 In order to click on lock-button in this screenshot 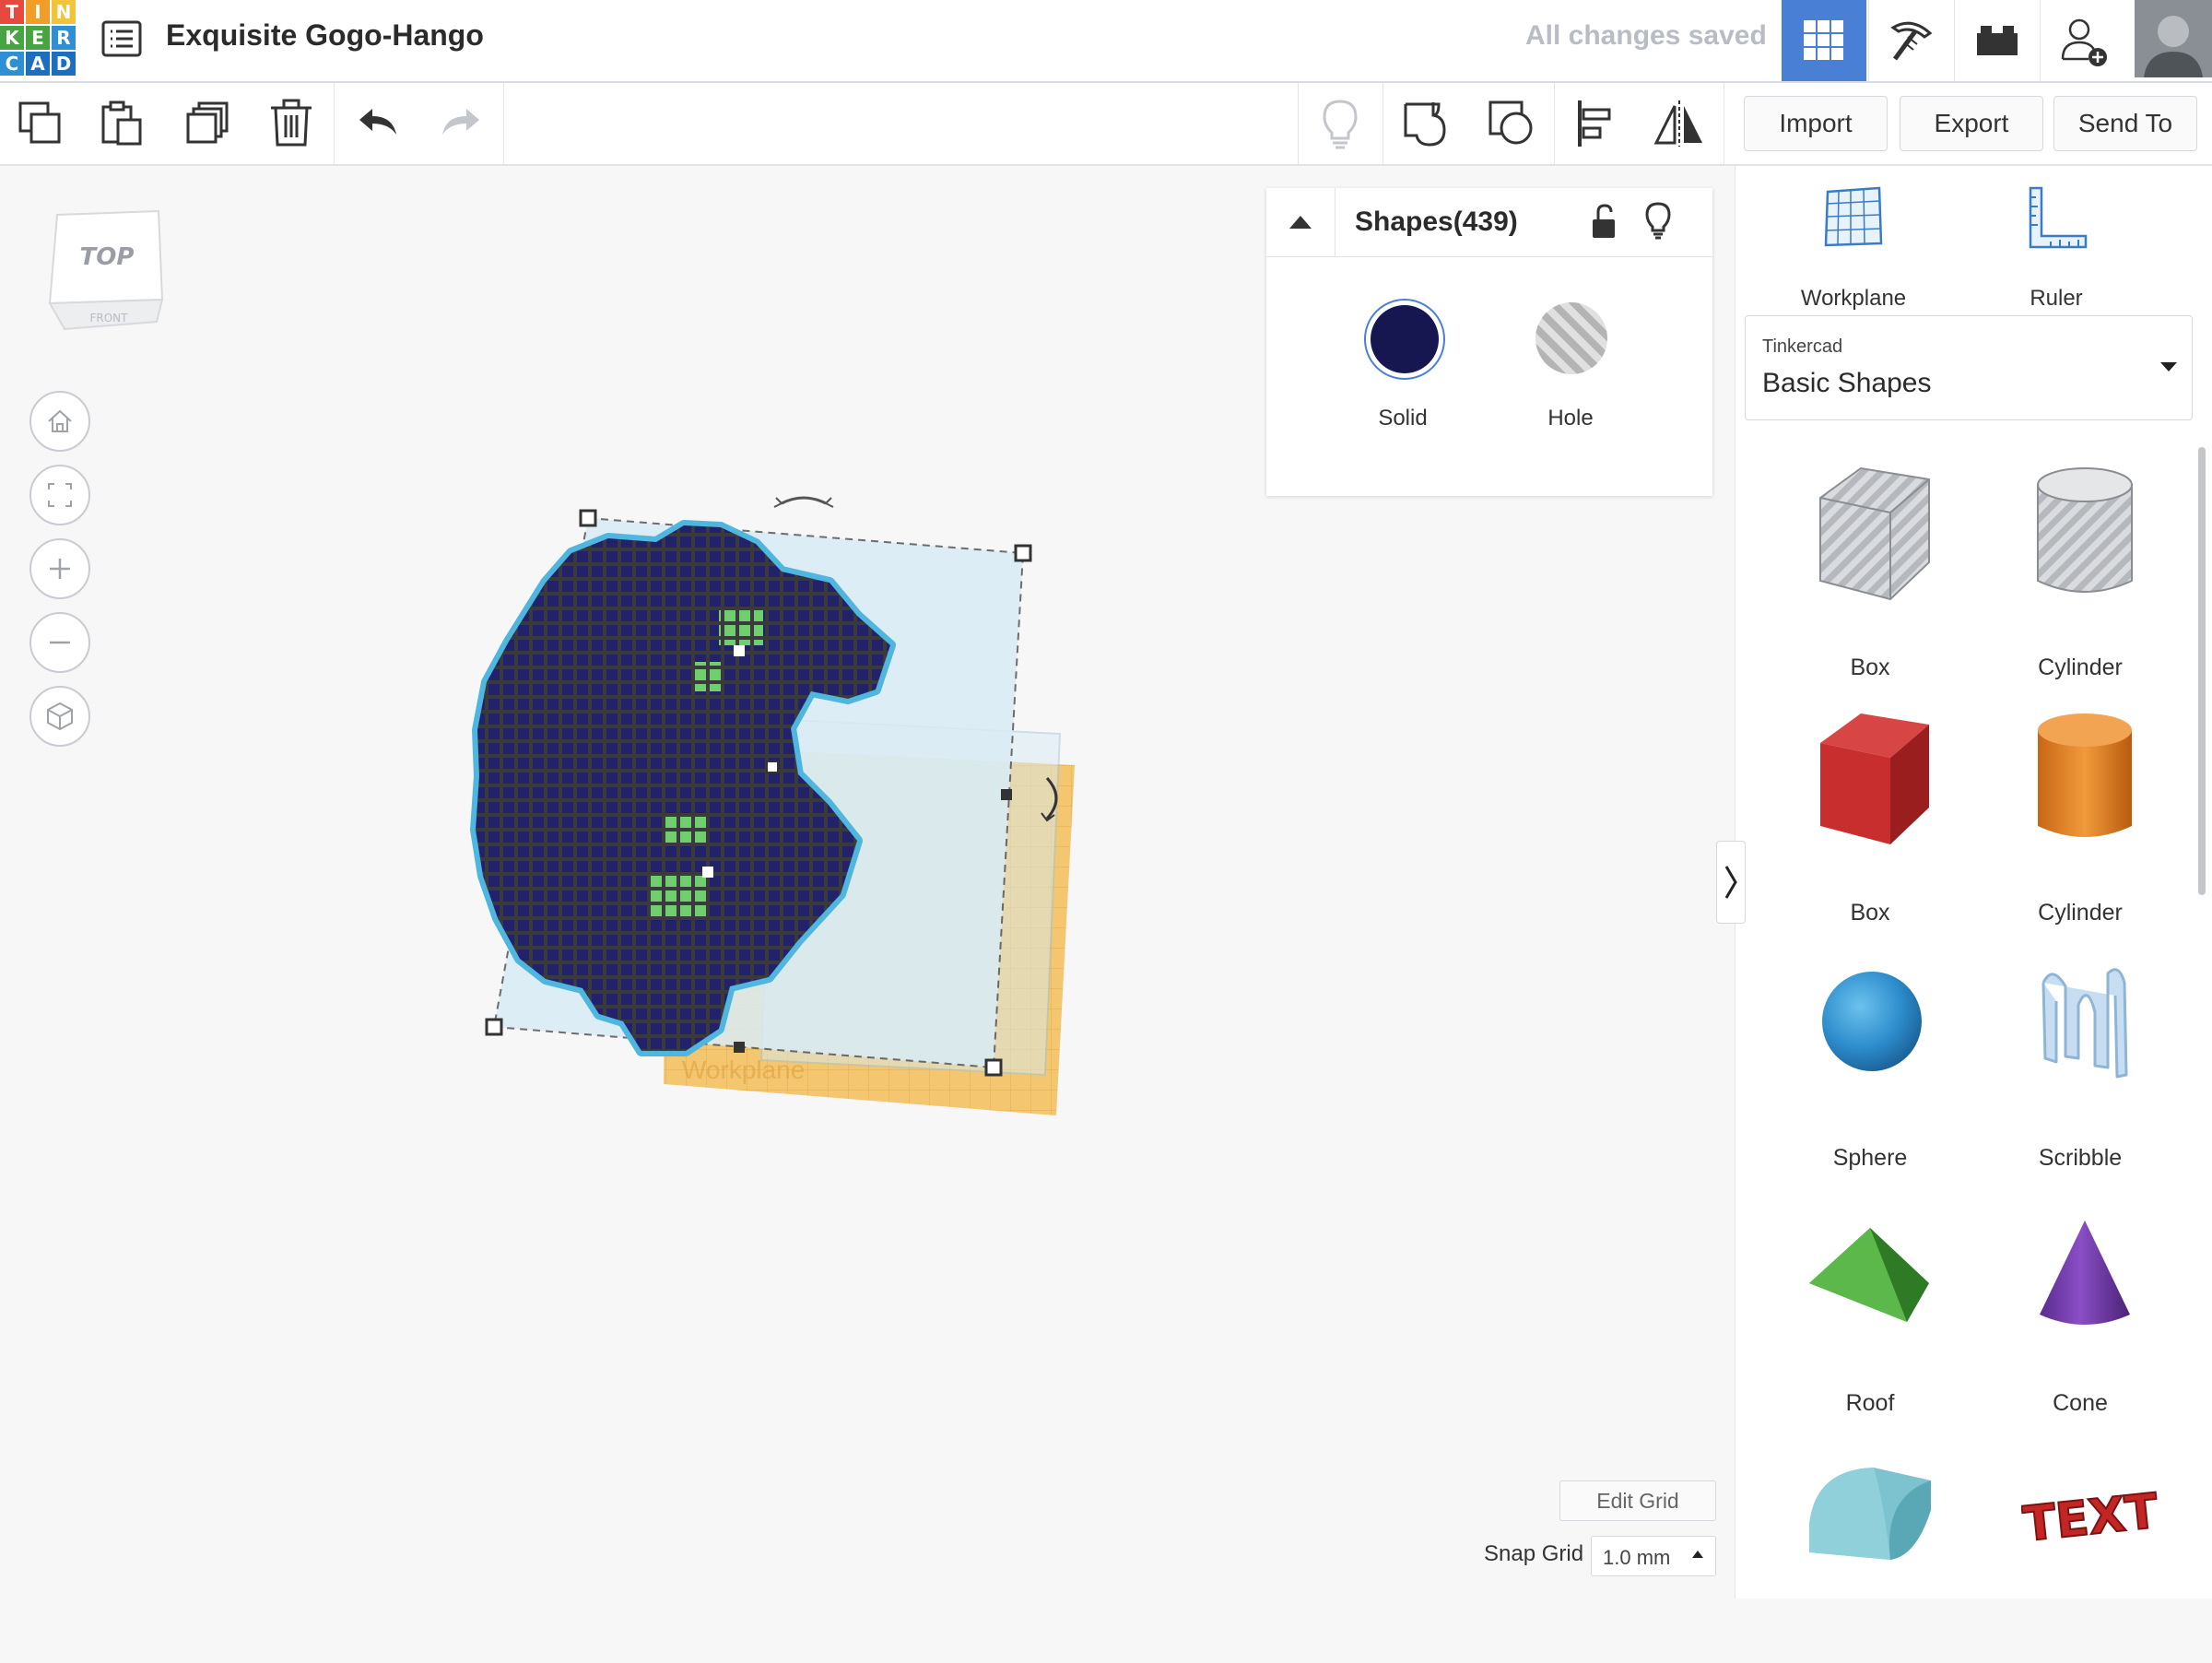, I will do `click(1603, 223)`.